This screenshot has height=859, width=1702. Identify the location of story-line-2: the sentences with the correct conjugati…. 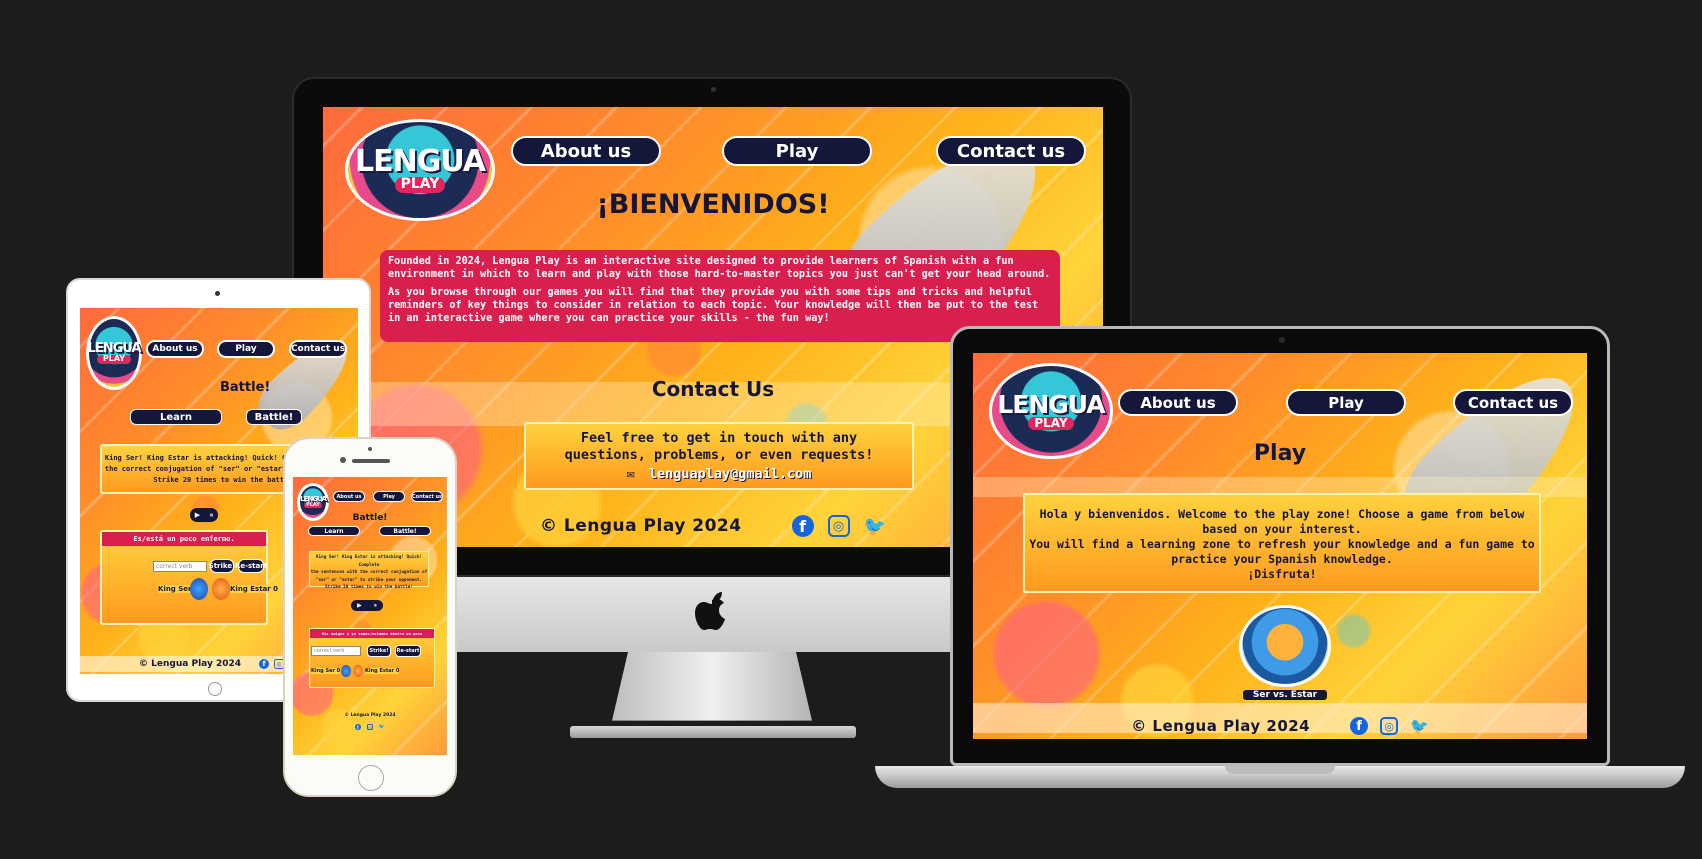
(369, 572).